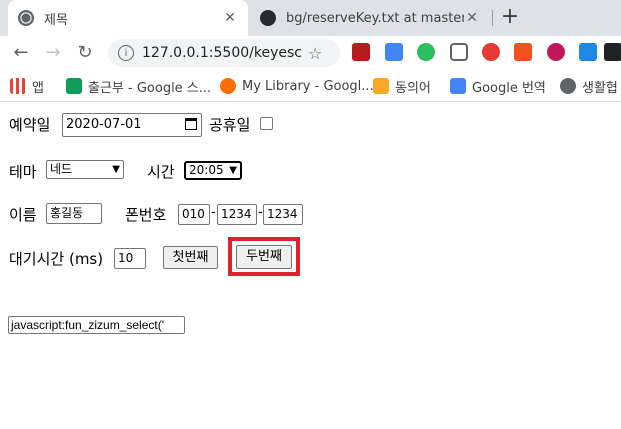  I want to click on url-text: 127.0.0.1:5500/keyesca, so click(222, 53).